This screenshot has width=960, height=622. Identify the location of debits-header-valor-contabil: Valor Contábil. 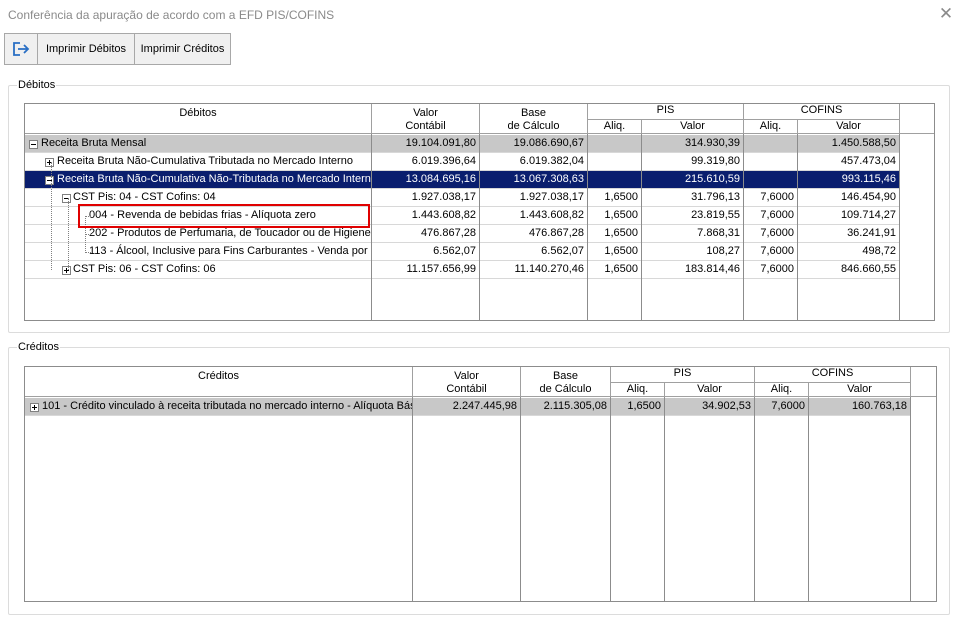
(426, 119).